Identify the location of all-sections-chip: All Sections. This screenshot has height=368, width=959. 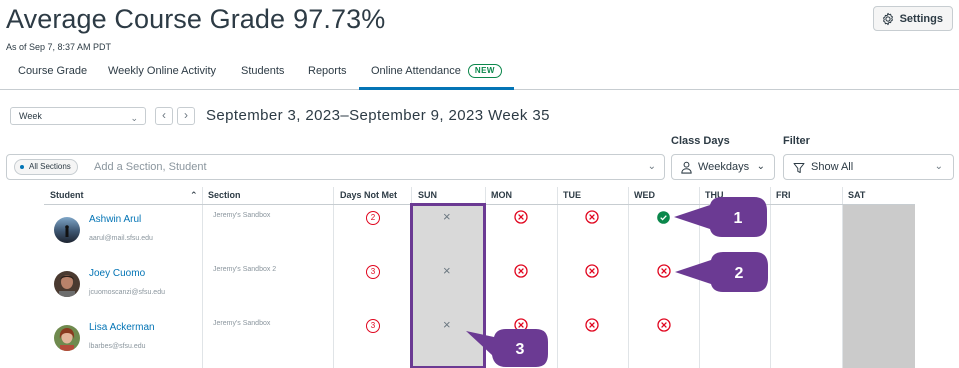
(46, 167).